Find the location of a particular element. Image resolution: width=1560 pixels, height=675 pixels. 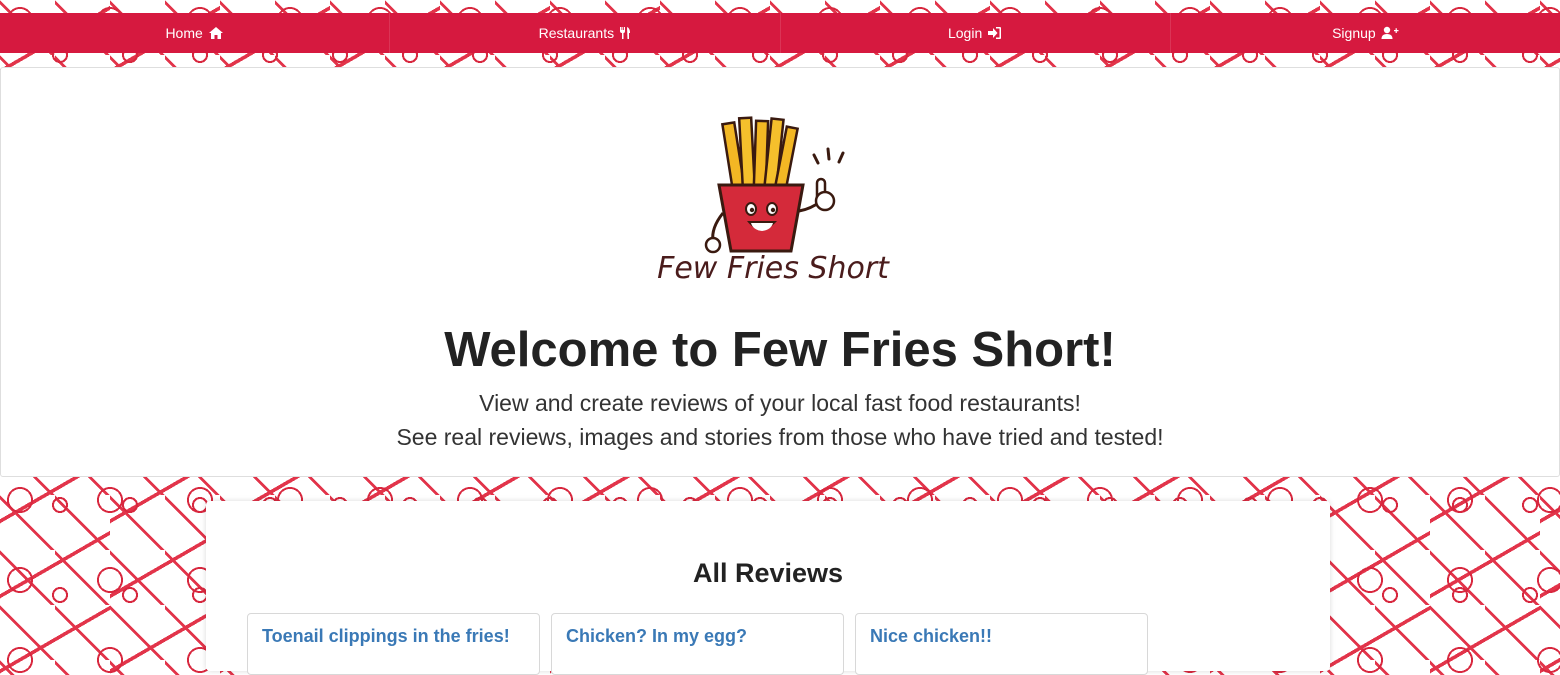

home-icon is located at coordinates (216, 33).